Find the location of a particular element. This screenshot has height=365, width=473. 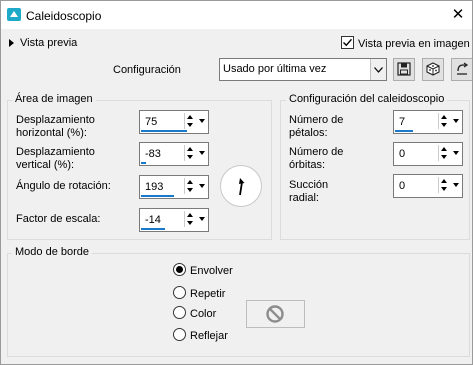

edge-mode-option-label: Reflejar is located at coordinates (209, 336).